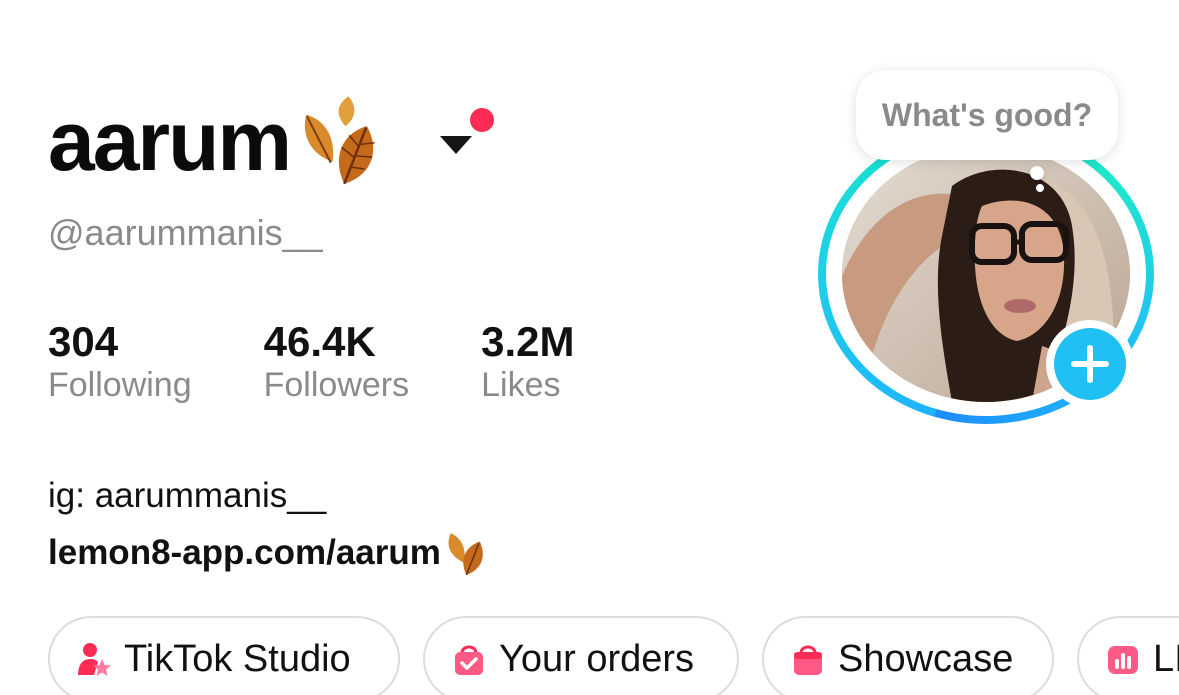 This screenshot has width=1179, height=695. I want to click on bio-link-row: lemon8-app.com/aarum, so click(270, 553).